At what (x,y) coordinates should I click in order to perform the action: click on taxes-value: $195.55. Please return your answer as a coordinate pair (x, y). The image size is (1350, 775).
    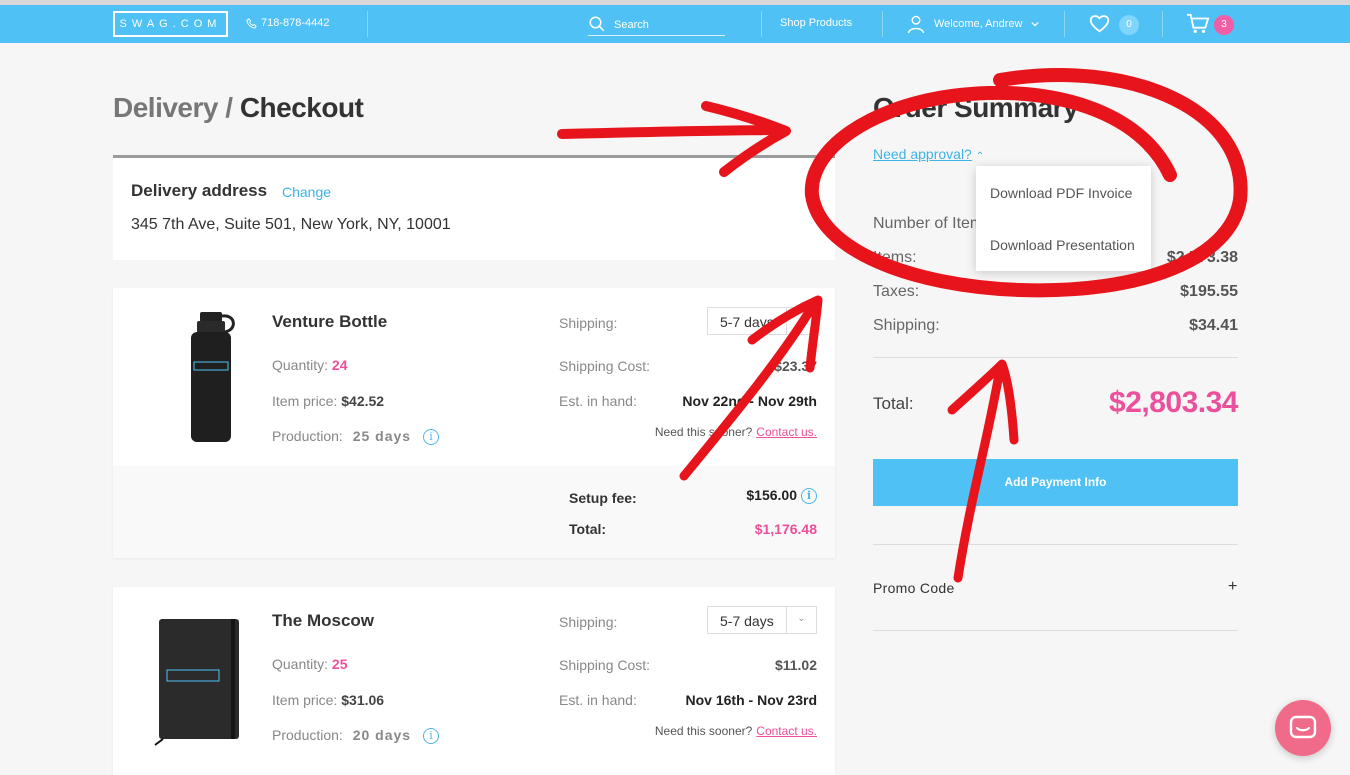
    Looking at the image, I should click on (1209, 291).